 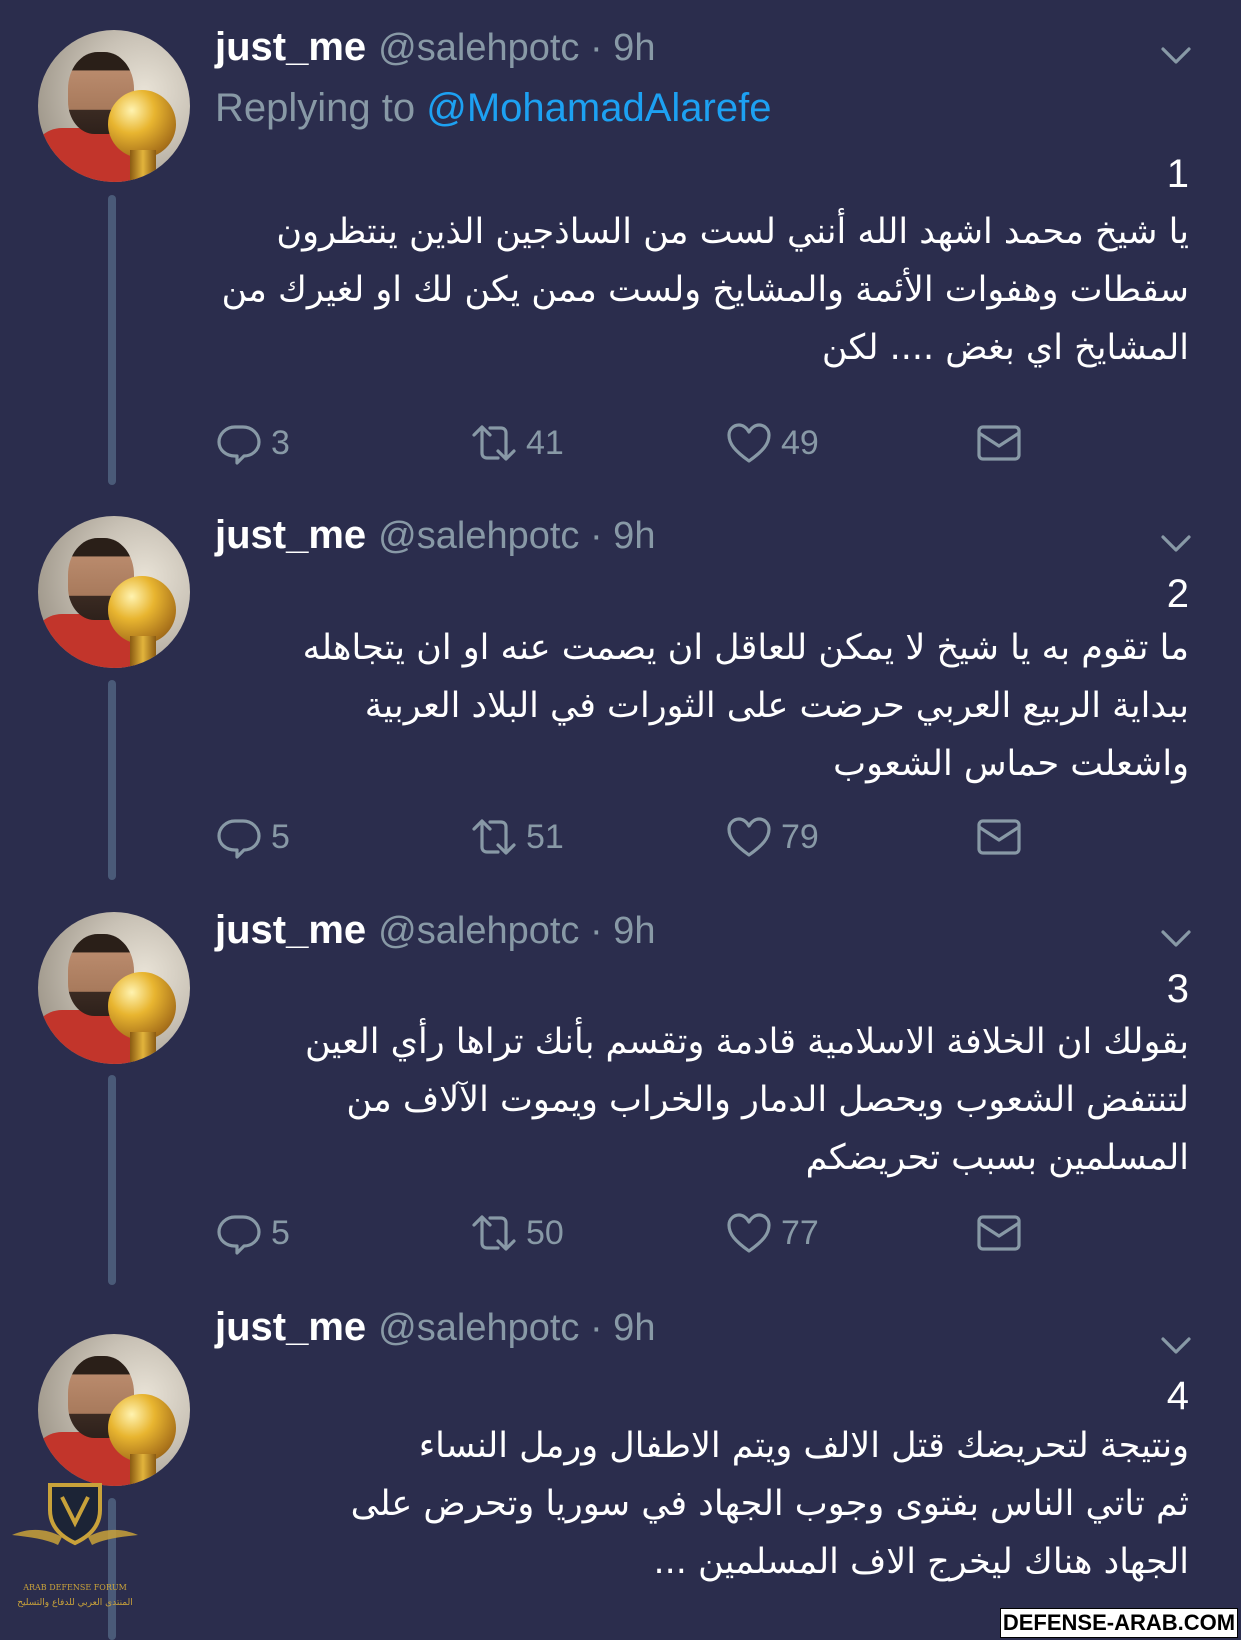 What do you see at coordinates (74, 1603) in the screenshot?
I see `svg-text: المنتدى العربي للدفاع والتسليح` at bounding box center [74, 1603].